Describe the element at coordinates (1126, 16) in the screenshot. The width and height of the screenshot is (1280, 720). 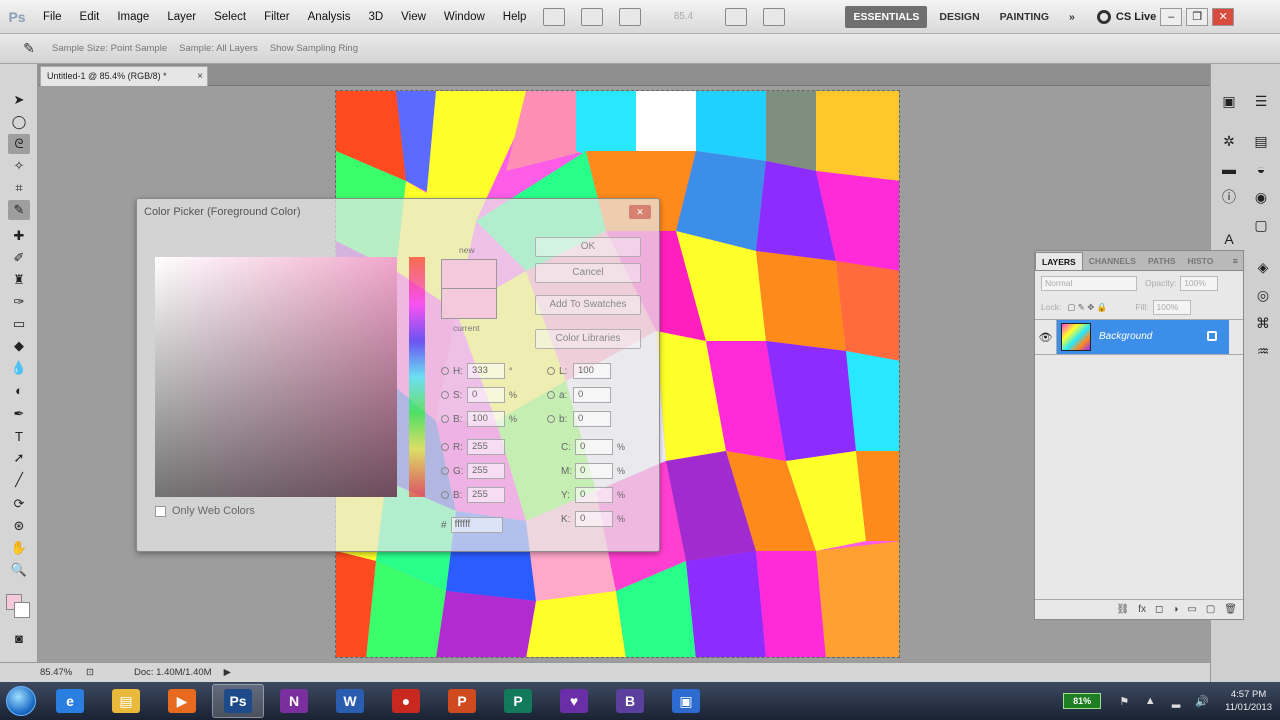
I see `cs-live-button: CS Live` at that location.